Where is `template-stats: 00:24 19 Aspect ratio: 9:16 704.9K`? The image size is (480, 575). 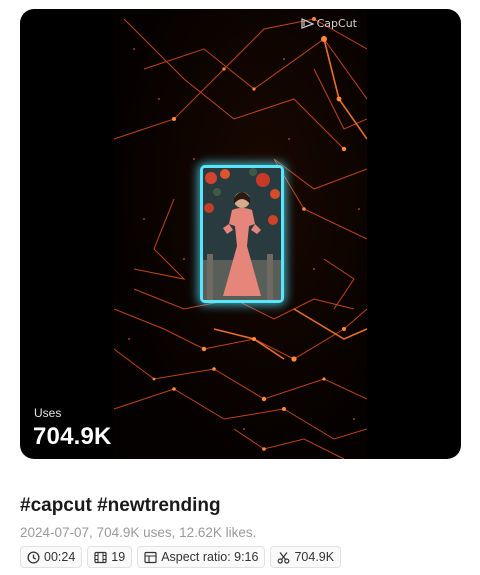 template-stats: 00:24 19 Aspect ratio: 9:16 704.9K is located at coordinates (181, 557).